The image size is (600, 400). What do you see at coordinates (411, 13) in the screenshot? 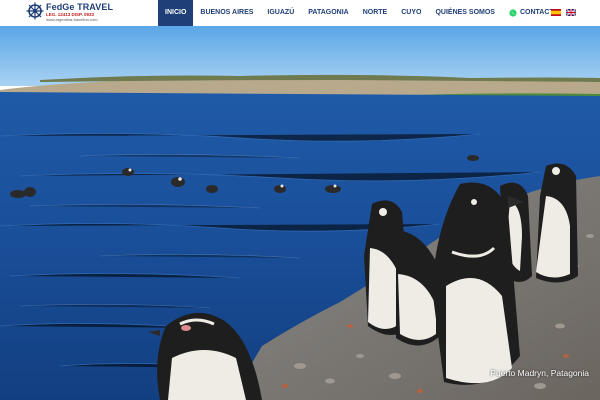
I see `nav-item-cuyo: CUYO` at bounding box center [411, 13].